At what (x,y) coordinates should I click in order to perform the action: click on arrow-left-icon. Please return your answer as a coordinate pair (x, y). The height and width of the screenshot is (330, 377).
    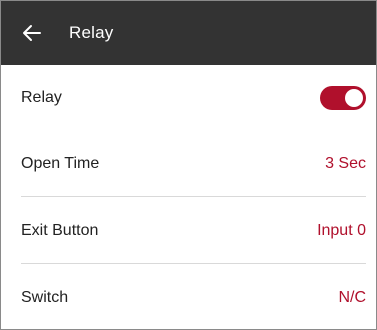
    Looking at the image, I should click on (32, 33).